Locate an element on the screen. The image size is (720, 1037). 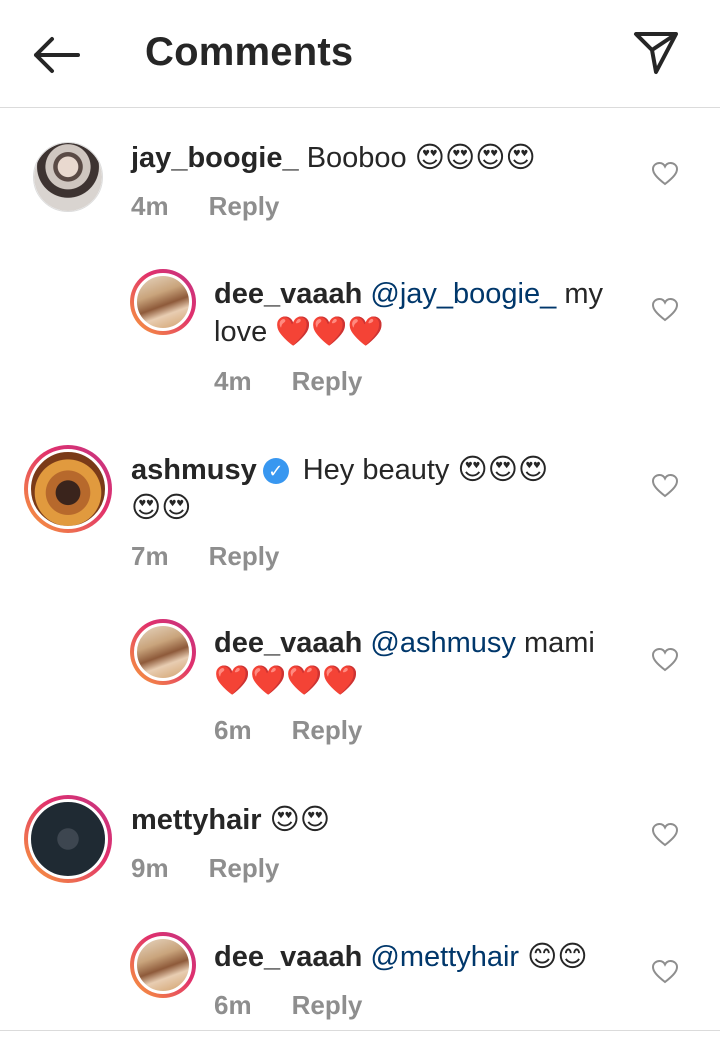
comment-body-line2: love is located at coordinates (241, 332).